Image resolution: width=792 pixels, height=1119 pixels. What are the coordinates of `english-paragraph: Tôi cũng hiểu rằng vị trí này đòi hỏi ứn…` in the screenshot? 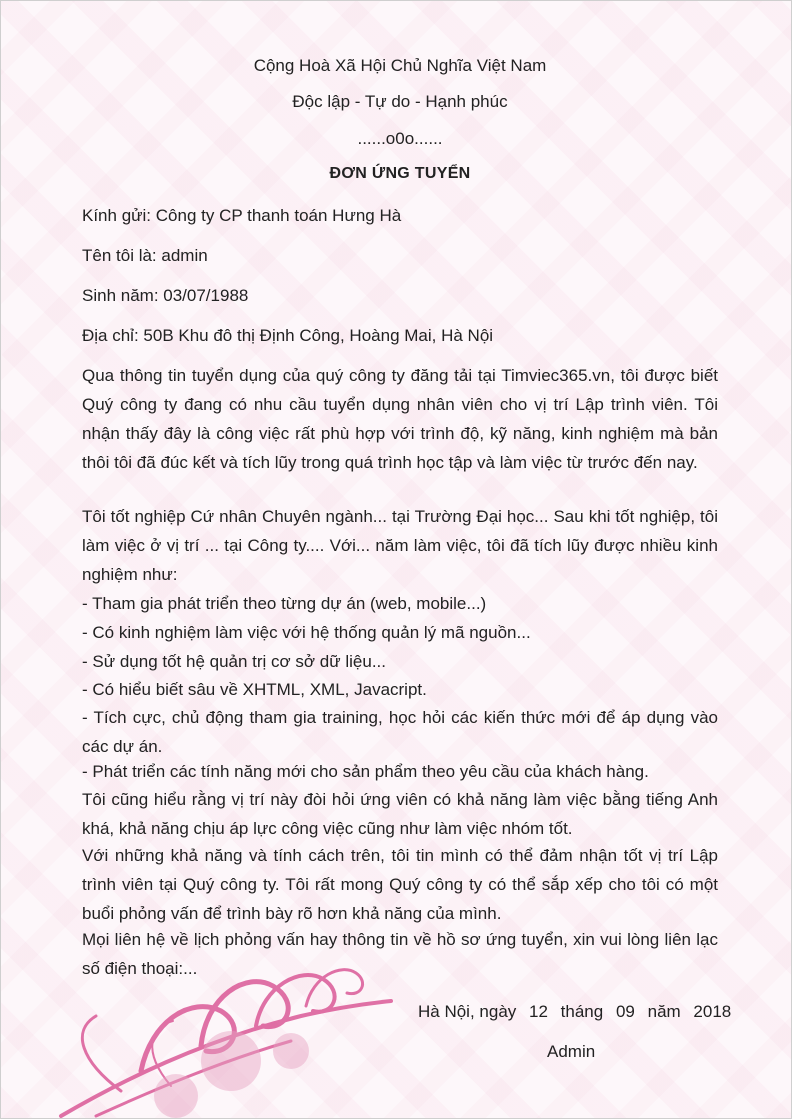 It's located at (400, 814).